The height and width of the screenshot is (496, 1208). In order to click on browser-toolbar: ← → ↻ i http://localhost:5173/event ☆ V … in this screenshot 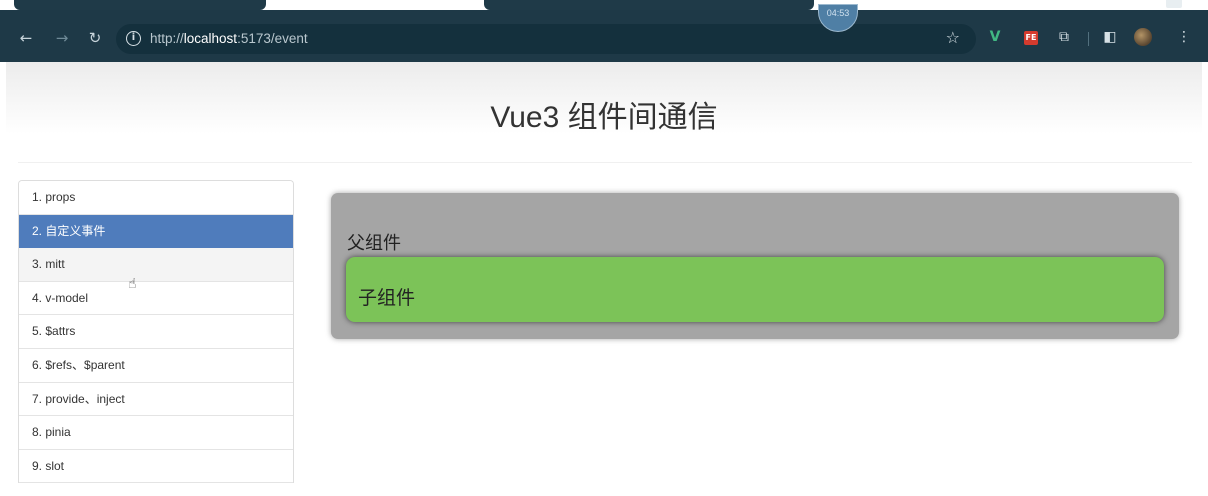, I will do `click(604, 36)`.